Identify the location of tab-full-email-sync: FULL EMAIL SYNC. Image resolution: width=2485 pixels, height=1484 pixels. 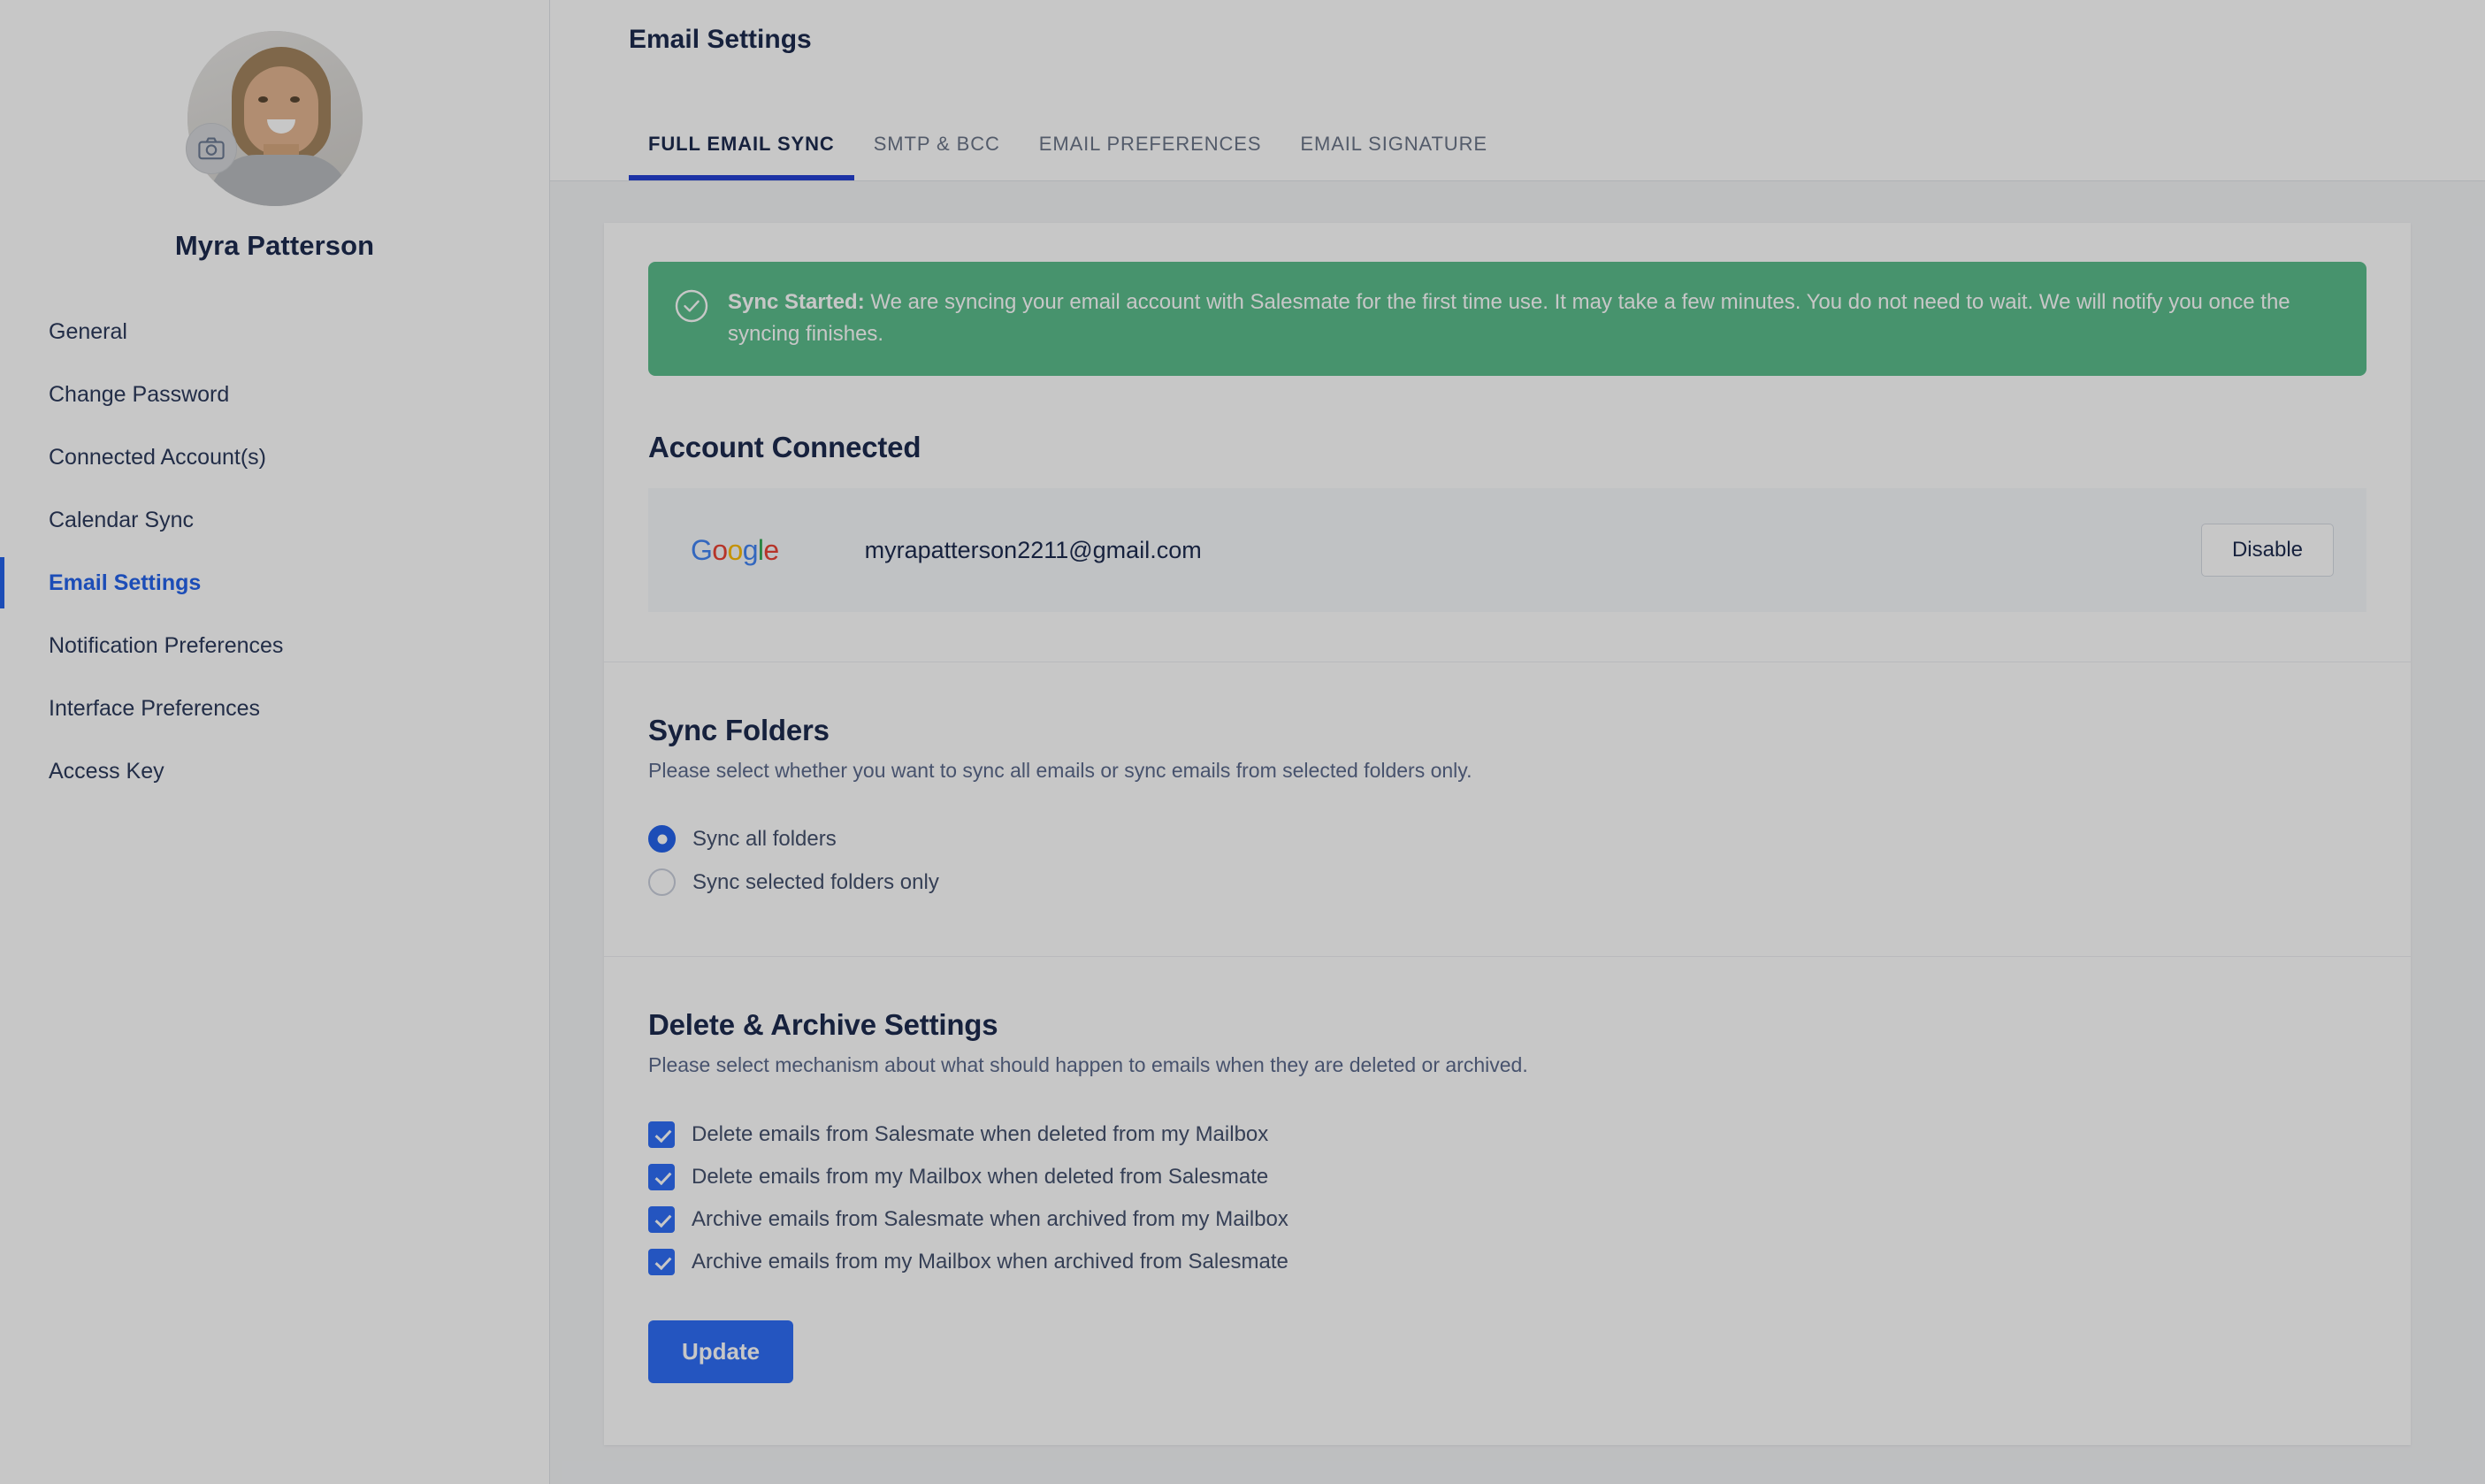
(741, 156).